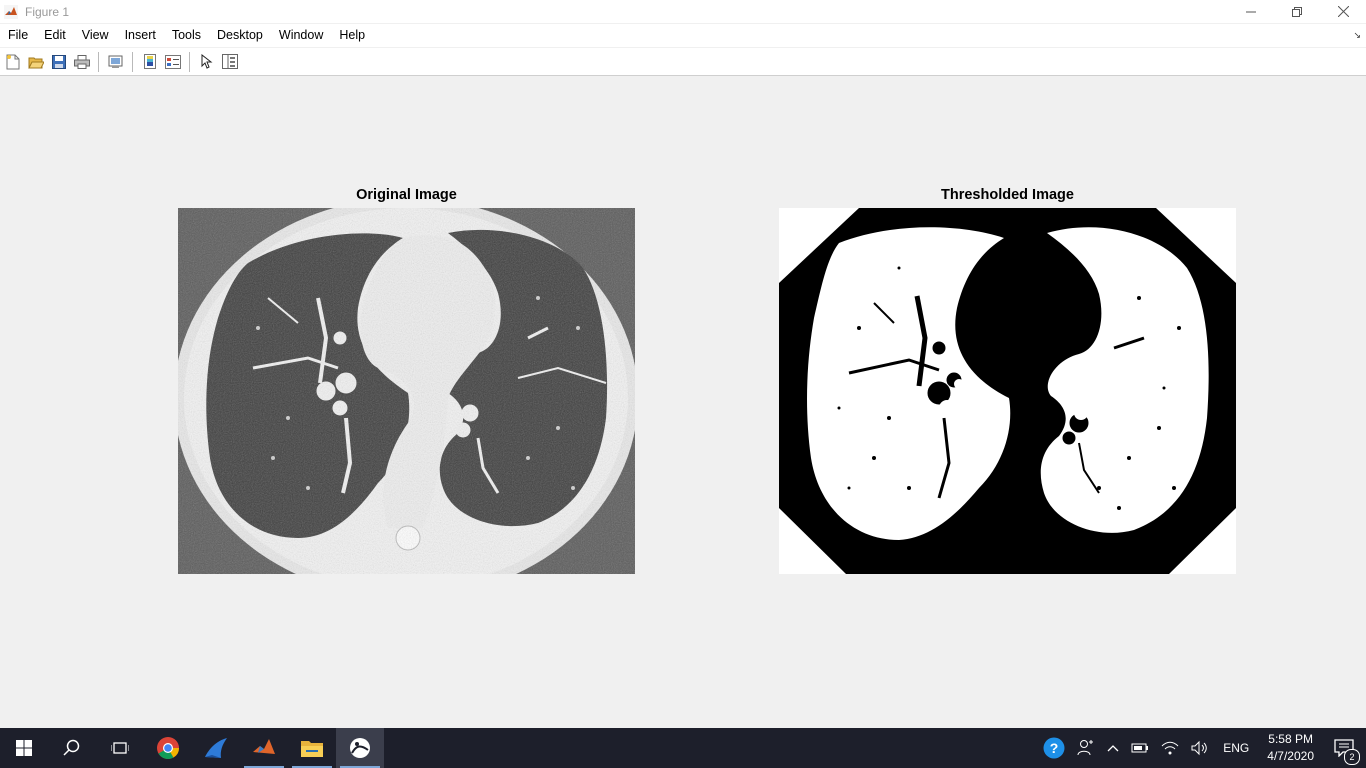 The height and width of the screenshot is (768, 1366). I want to click on insert-legend-button, so click(173, 62).